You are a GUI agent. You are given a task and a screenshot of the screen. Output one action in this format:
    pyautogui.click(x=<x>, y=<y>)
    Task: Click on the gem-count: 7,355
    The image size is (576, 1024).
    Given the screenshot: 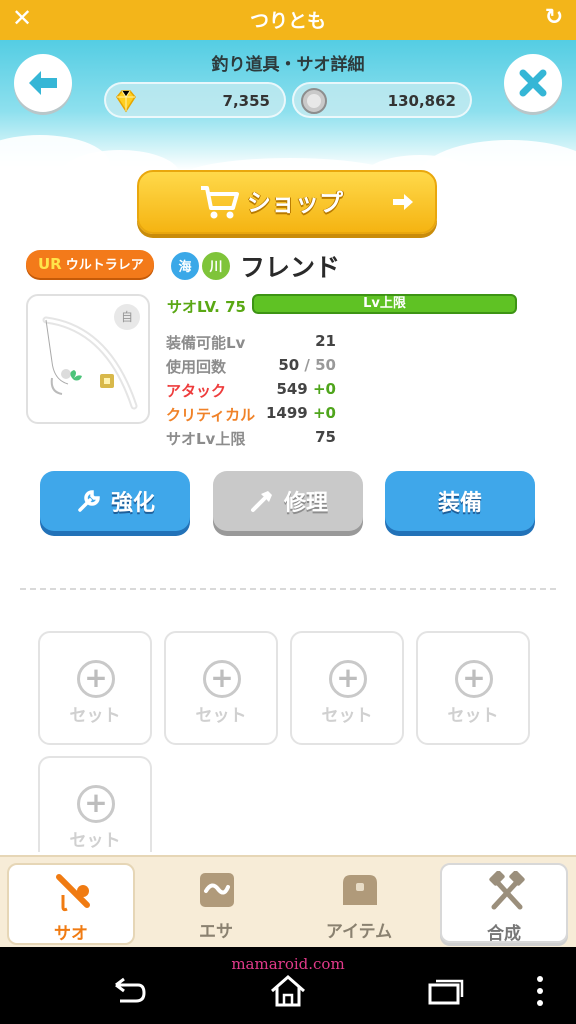 What is the action you would take?
    pyautogui.click(x=246, y=101)
    